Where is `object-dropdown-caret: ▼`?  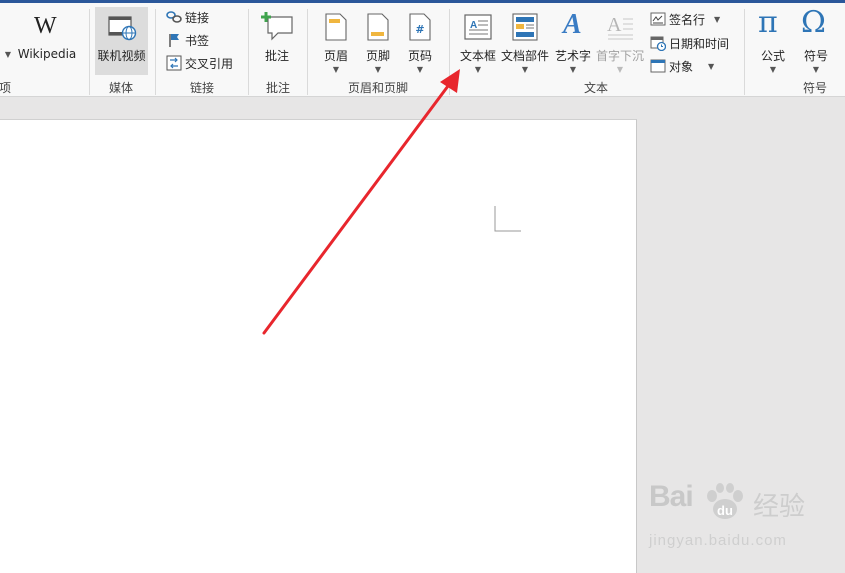
object-dropdown-caret: ▼ is located at coordinates (711, 66).